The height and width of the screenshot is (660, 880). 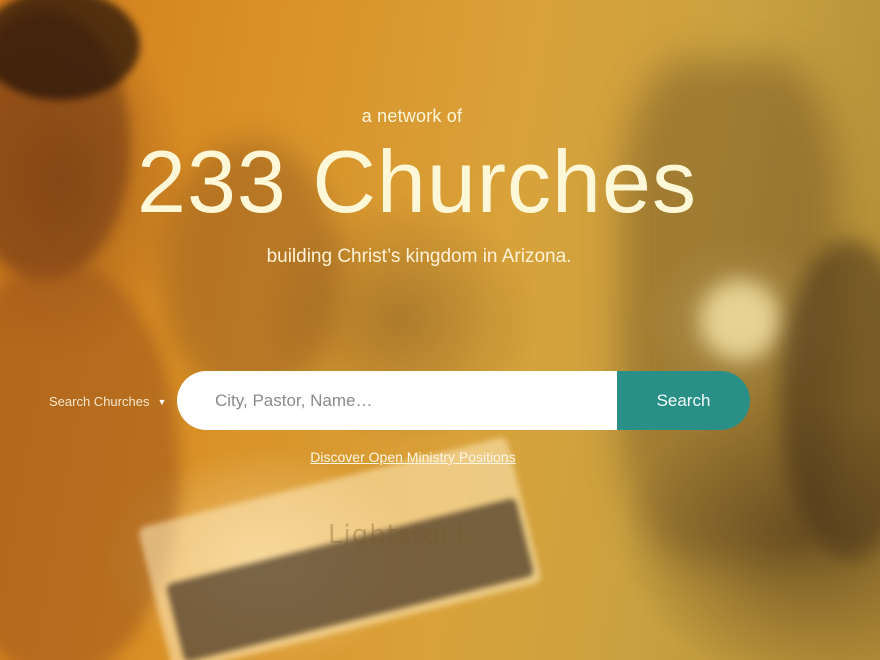 I want to click on discover-positions-link: Discover Open Ministry Positions, so click(x=412, y=457).